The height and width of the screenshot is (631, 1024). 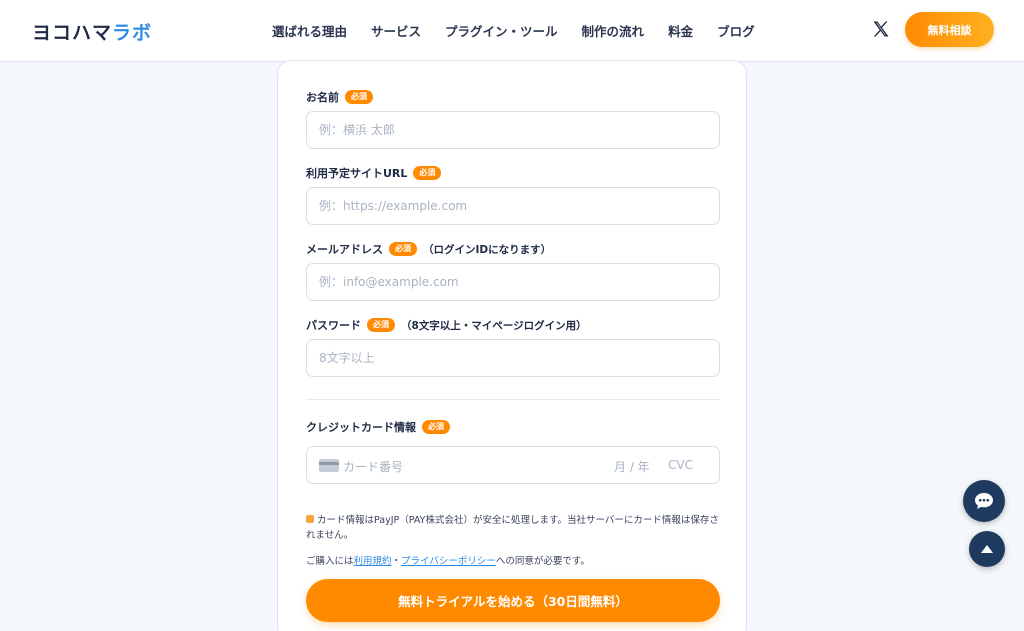 What do you see at coordinates (396, 30) in the screenshot?
I see `nav-item-services: サービス` at bounding box center [396, 30].